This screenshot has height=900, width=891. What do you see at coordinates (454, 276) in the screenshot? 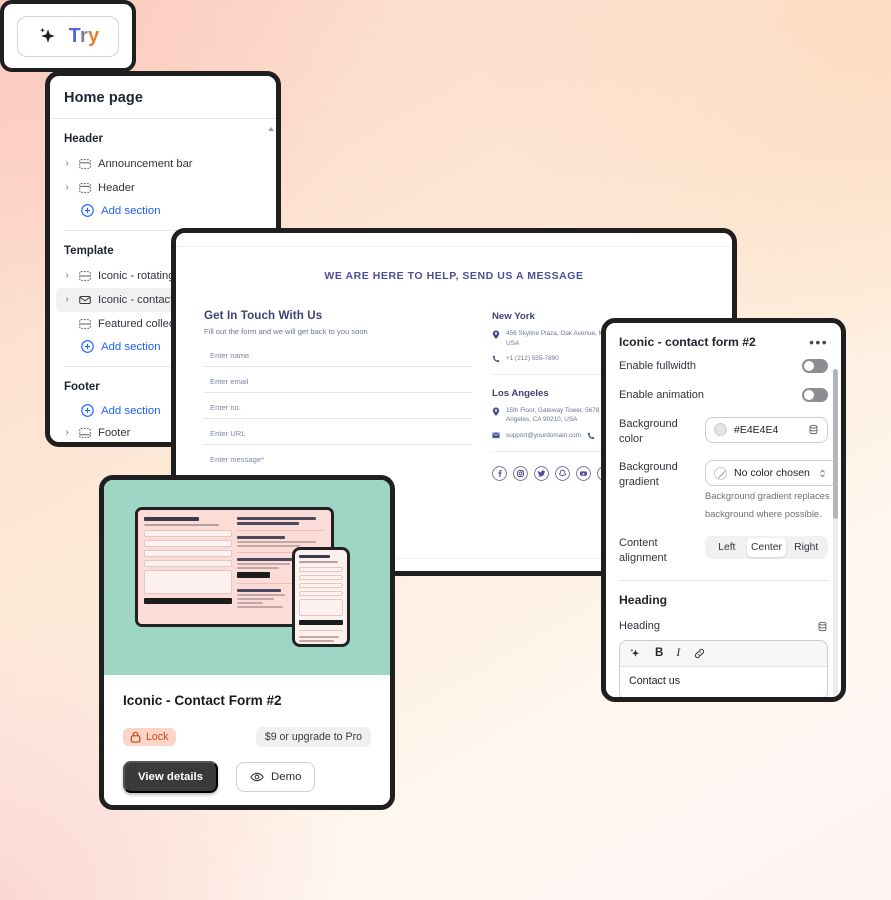
I see `preview-banner-text: WE ARE HERE TO HELP, SEND US A MESSAGE` at bounding box center [454, 276].